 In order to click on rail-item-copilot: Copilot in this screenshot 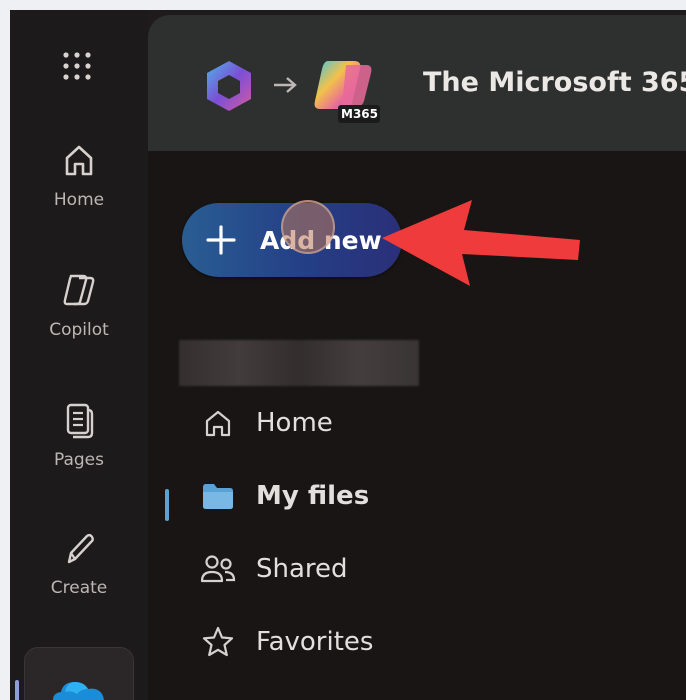, I will do `click(79, 320)`.